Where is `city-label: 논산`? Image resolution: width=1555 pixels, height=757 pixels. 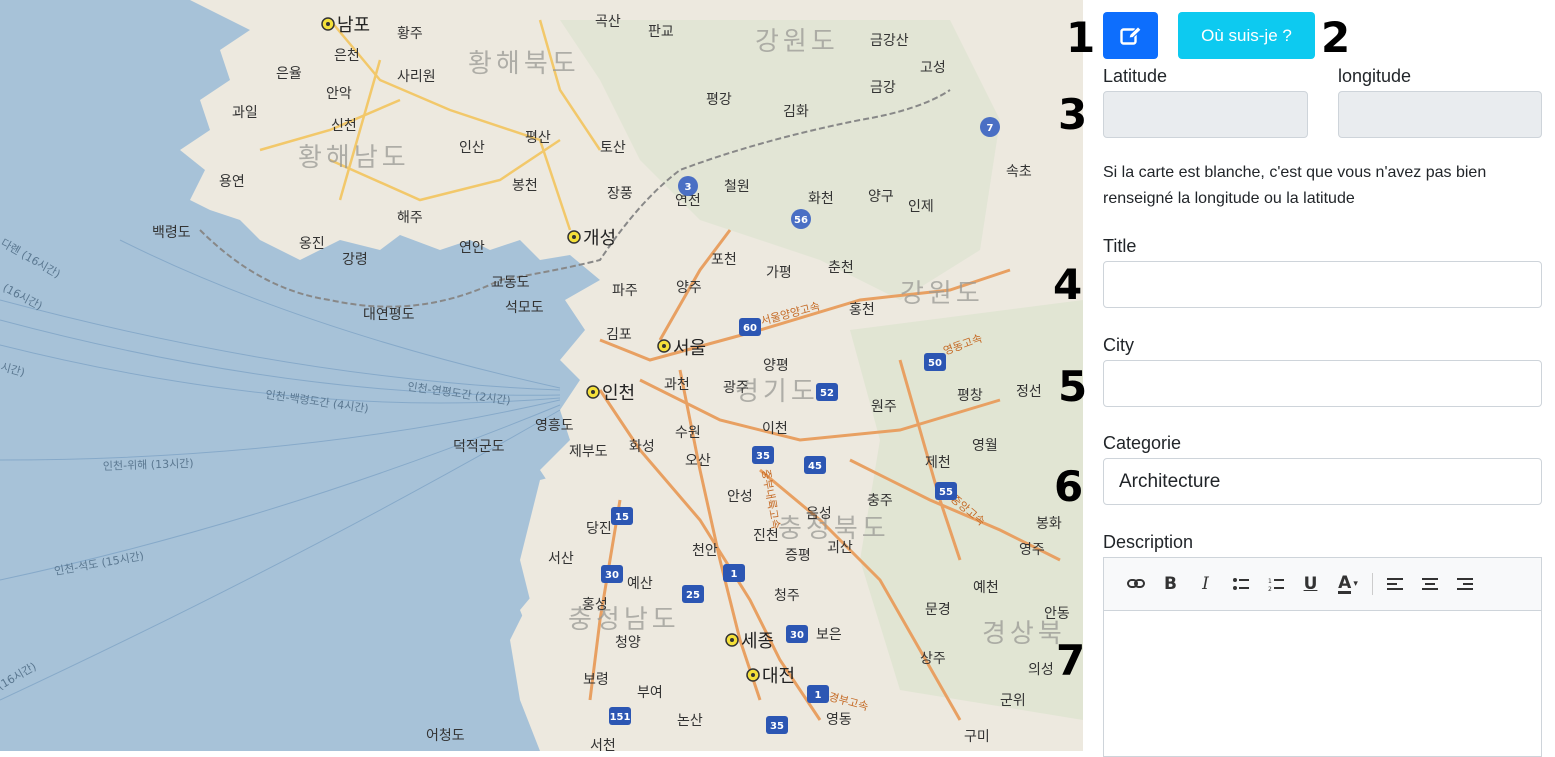 city-label: 논산 is located at coordinates (690, 721).